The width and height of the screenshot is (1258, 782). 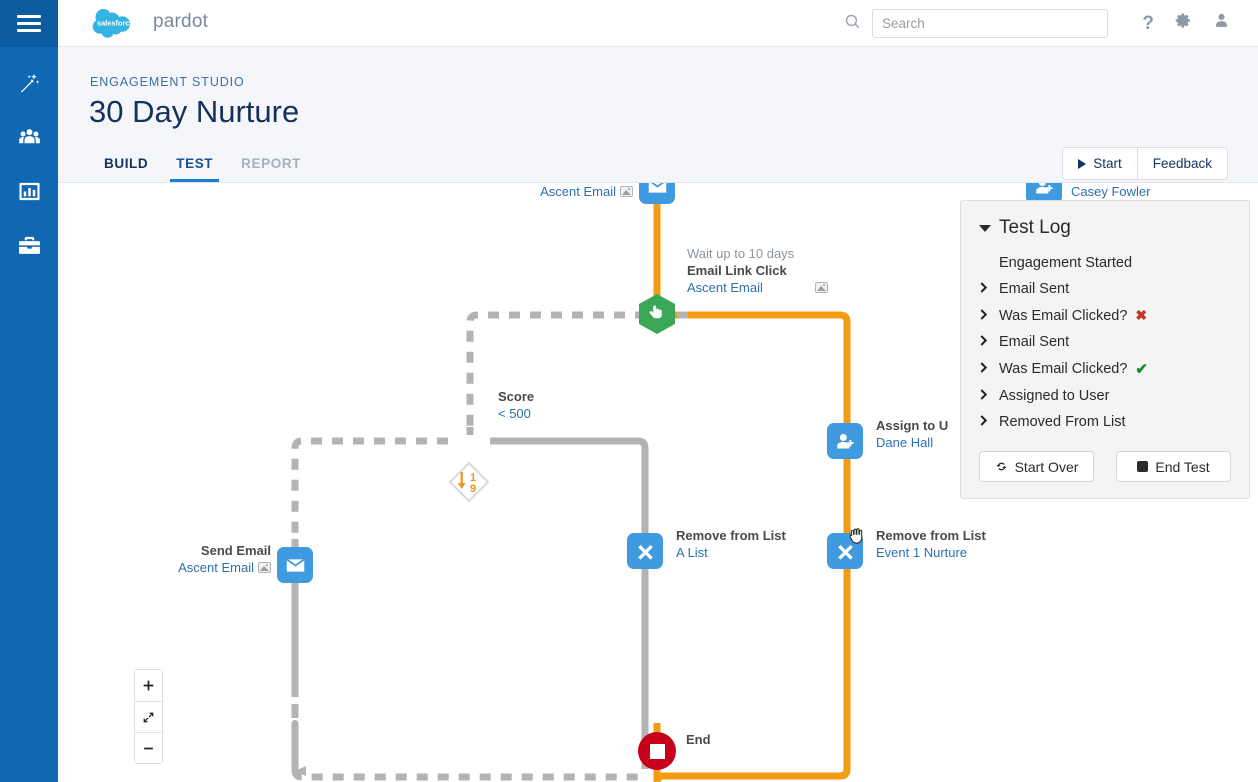 I want to click on test-log-actions: Start Over End Test, so click(x=1105, y=466).